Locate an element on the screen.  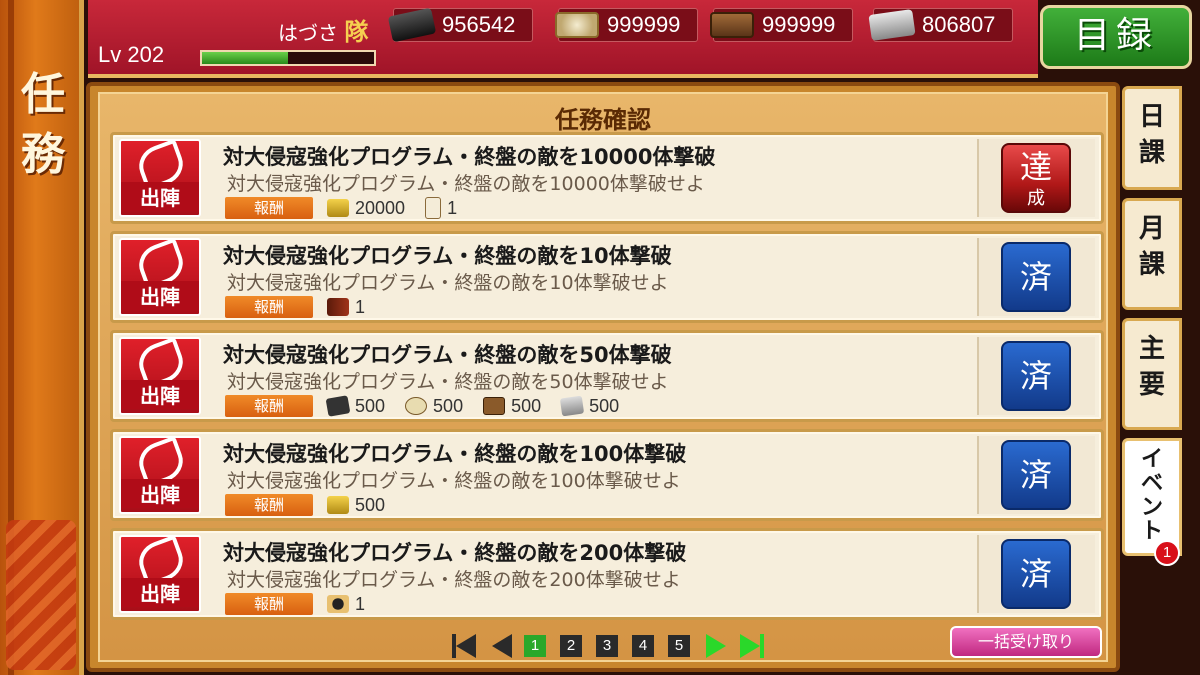
scroll-icon is located at coordinates (433, 208).